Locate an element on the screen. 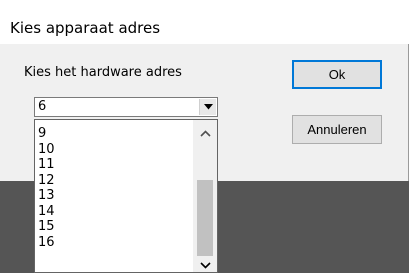 The width and height of the screenshot is (409, 273). chevron-down-icon is located at coordinates (205, 264).